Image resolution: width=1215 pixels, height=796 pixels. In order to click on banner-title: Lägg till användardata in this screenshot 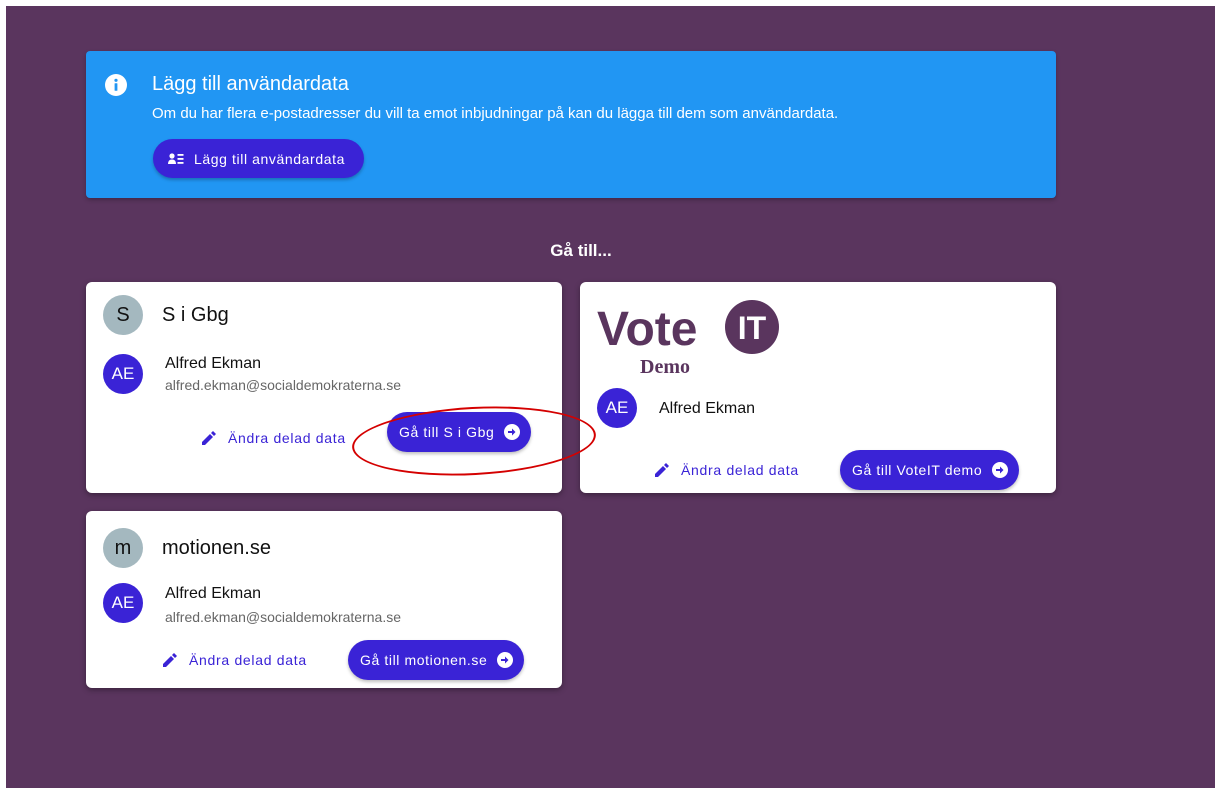, I will do `click(250, 84)`.